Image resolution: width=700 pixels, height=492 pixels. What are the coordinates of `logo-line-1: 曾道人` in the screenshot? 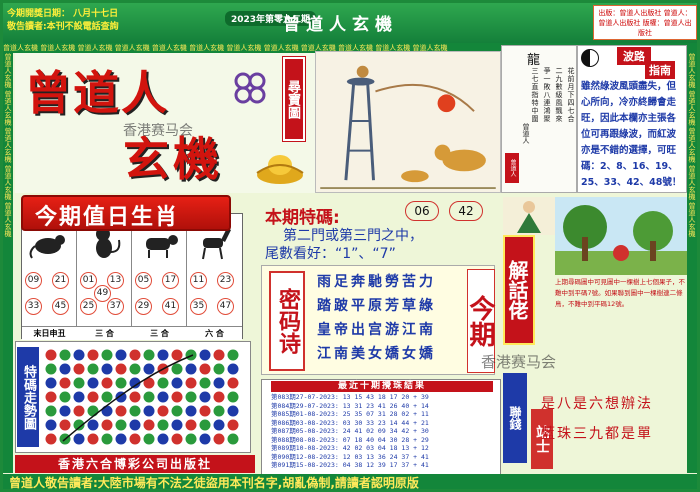 It's located at (97, 93).